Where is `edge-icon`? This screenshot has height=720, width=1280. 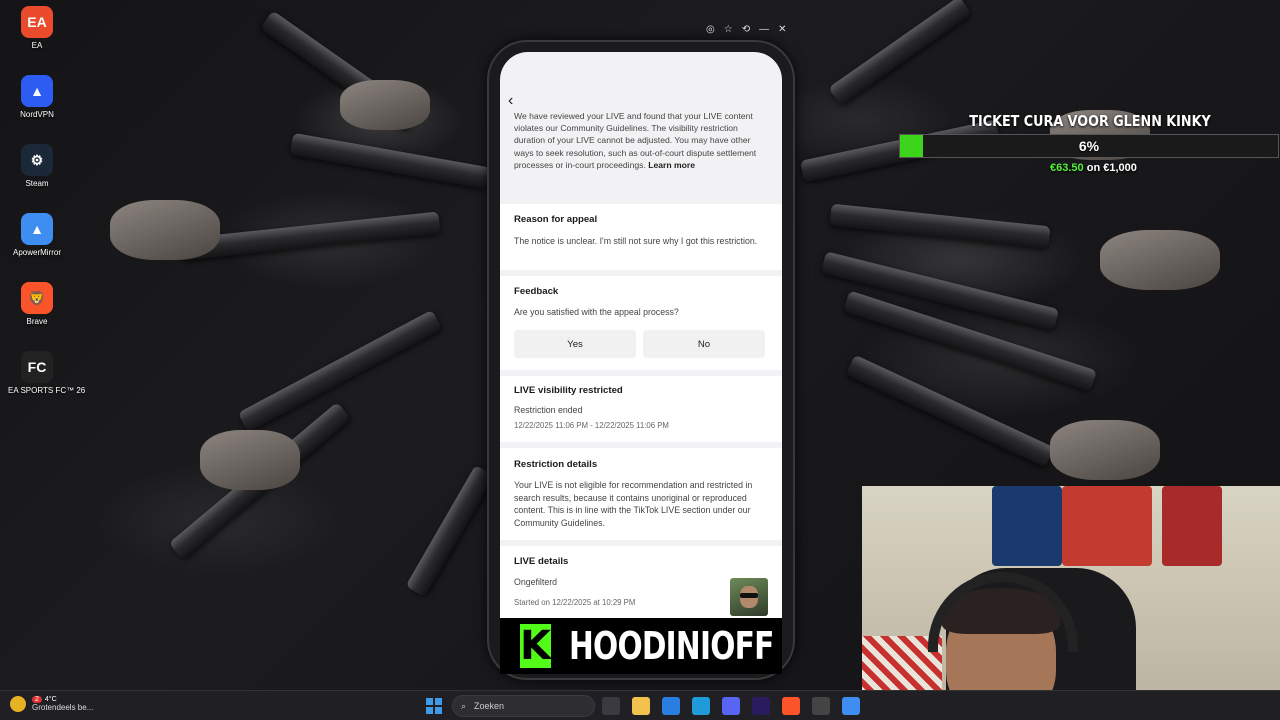
edge-icon is located at coordinates (701, 706).